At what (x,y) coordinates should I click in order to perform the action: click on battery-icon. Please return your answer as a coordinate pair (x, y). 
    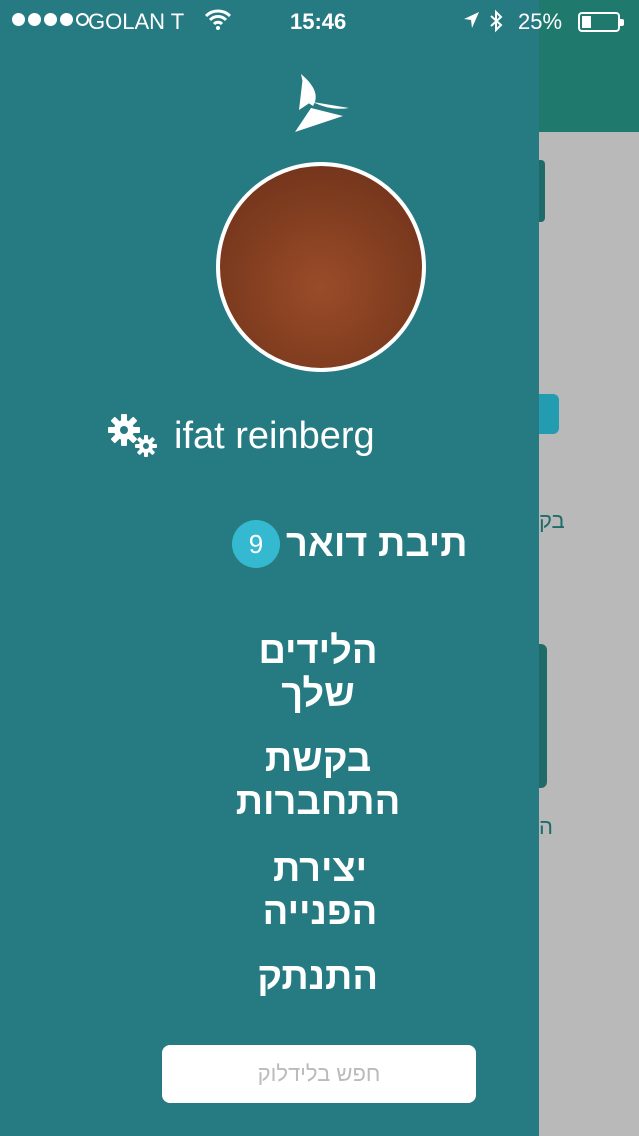
    Looking at the image, I should click on (601, 22).